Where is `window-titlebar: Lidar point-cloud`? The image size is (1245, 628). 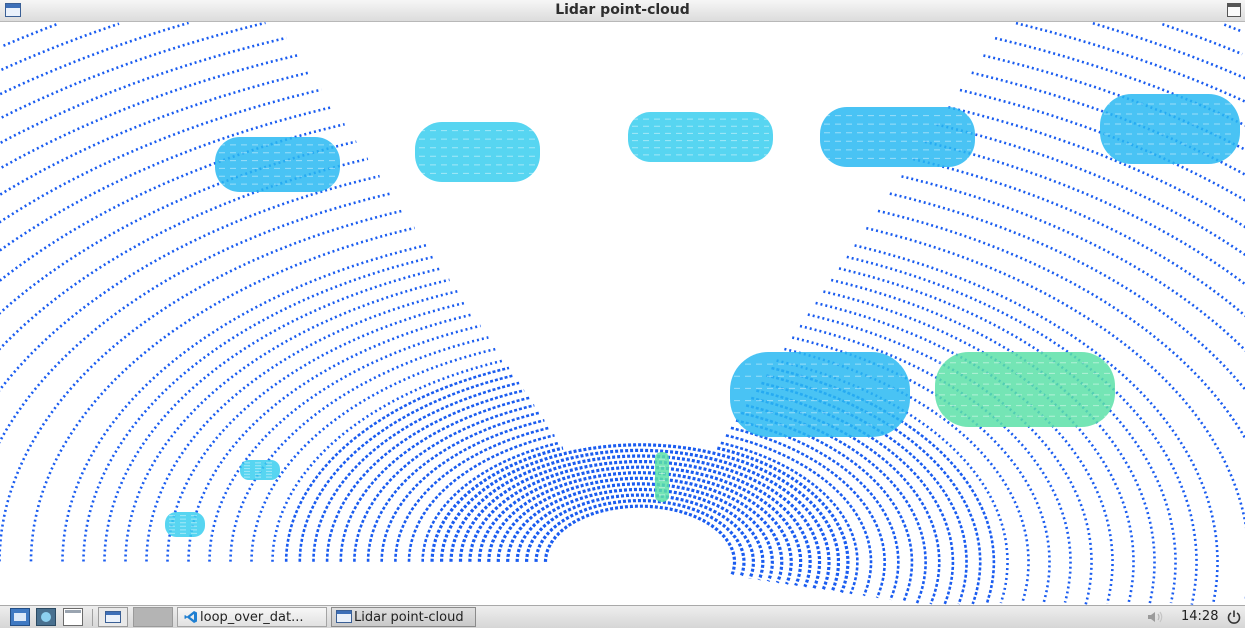
window-titlebar: Lidar point-cloud is located at coordinates (622, 11).